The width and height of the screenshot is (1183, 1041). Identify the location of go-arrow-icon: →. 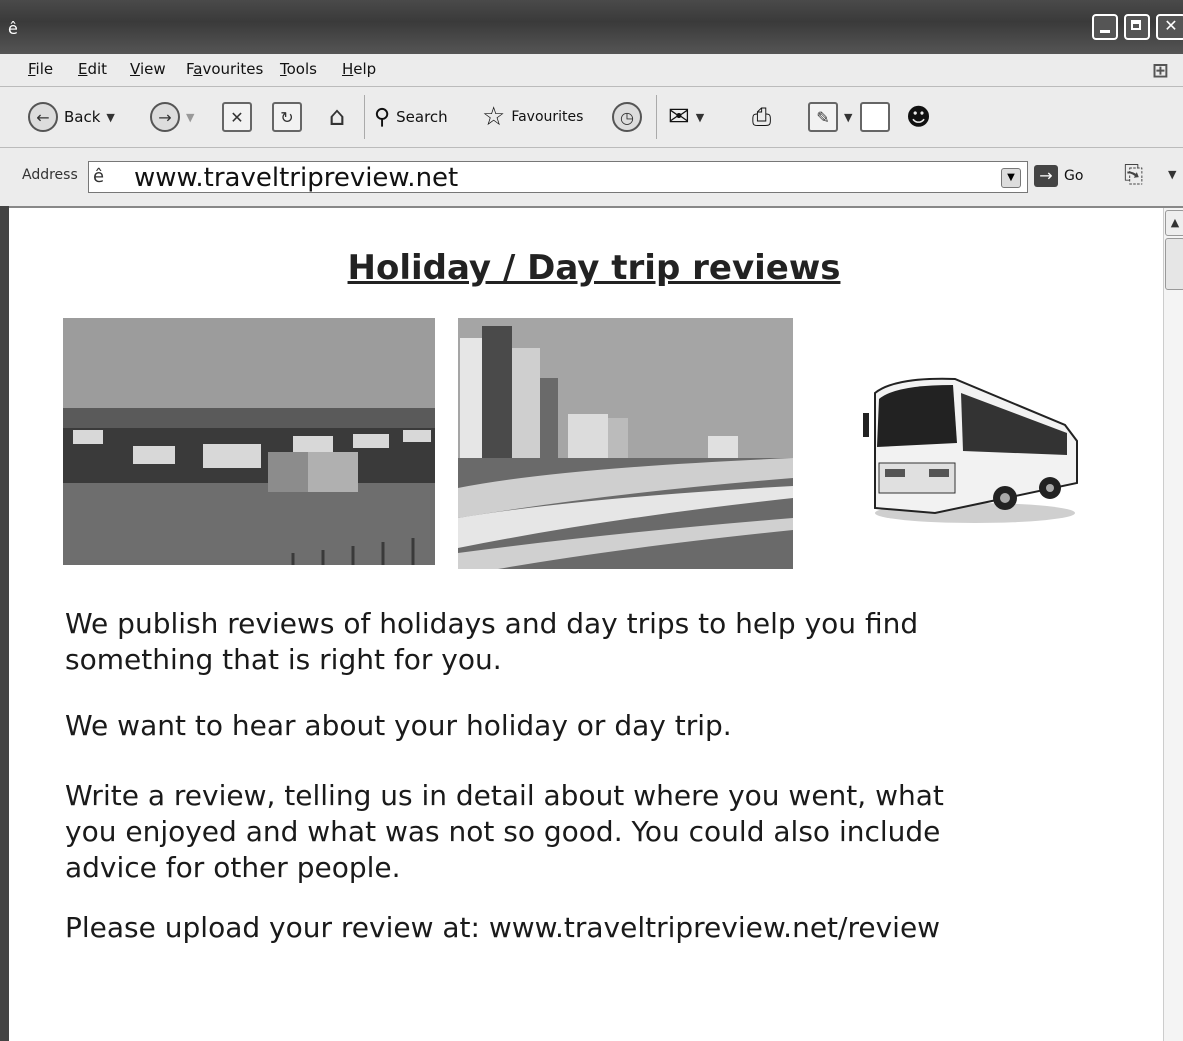
(1046, 176).